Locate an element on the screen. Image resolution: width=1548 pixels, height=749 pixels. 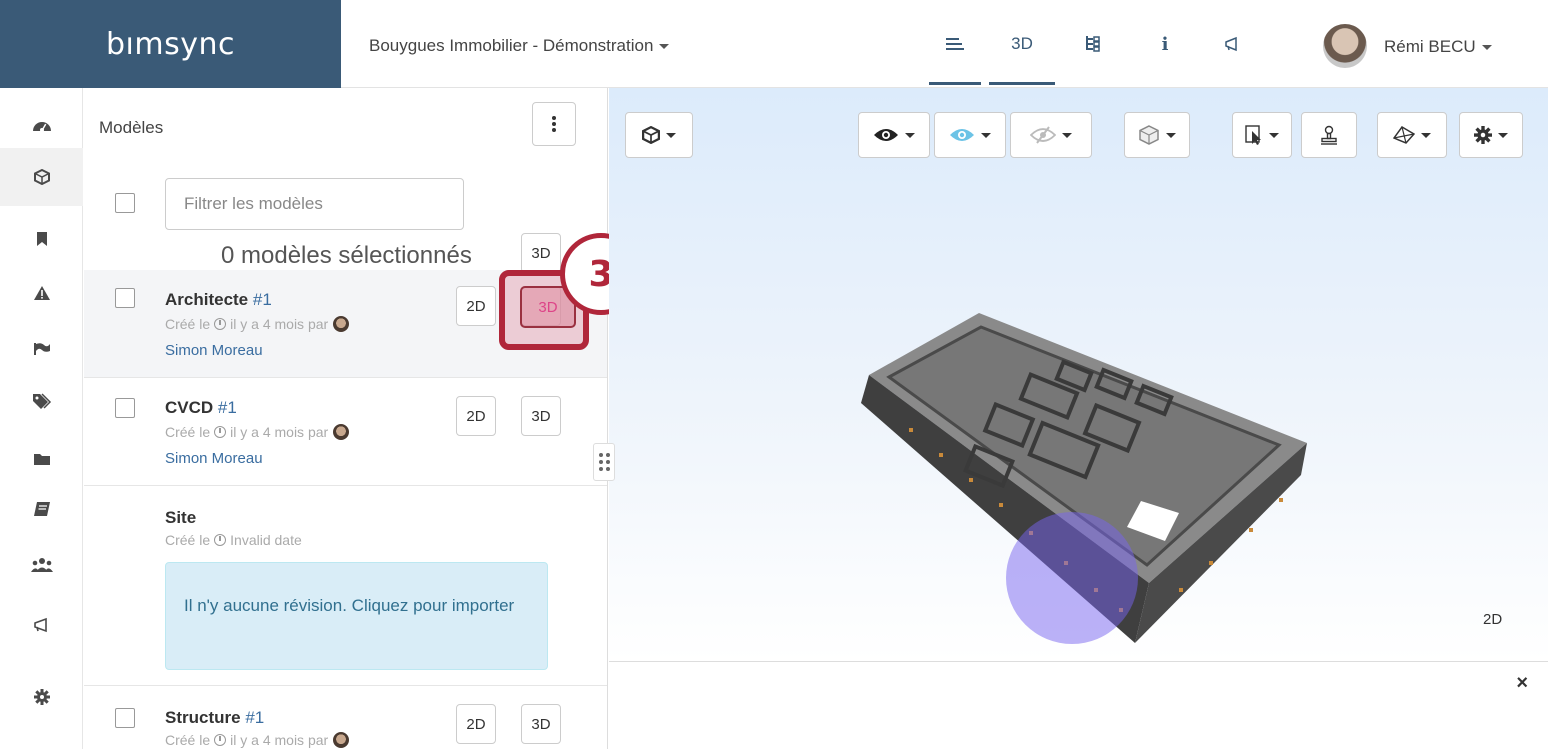
model-name: Structure #1 is located at coordinates (215, 717).